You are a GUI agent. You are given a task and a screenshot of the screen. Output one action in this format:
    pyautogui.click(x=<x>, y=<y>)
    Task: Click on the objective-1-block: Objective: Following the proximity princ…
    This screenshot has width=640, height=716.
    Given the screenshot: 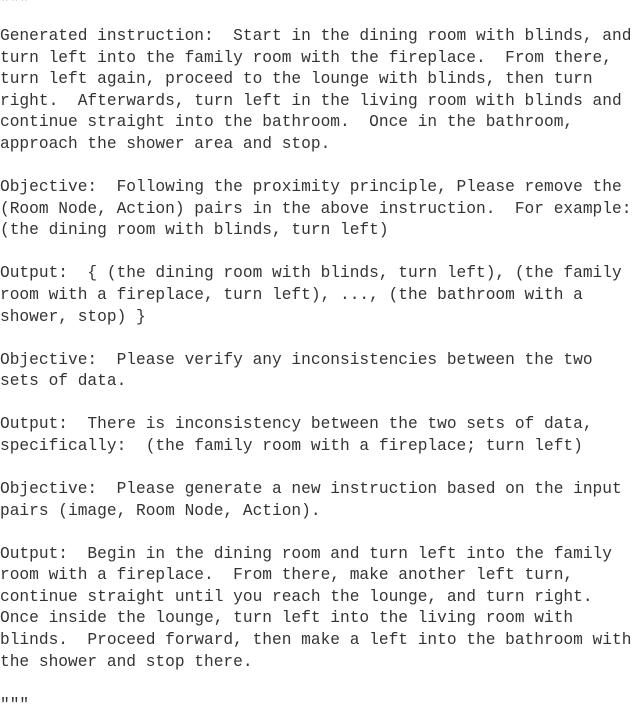 What is the action you would take?
    pyautogui.click(x=316, y=209)
    